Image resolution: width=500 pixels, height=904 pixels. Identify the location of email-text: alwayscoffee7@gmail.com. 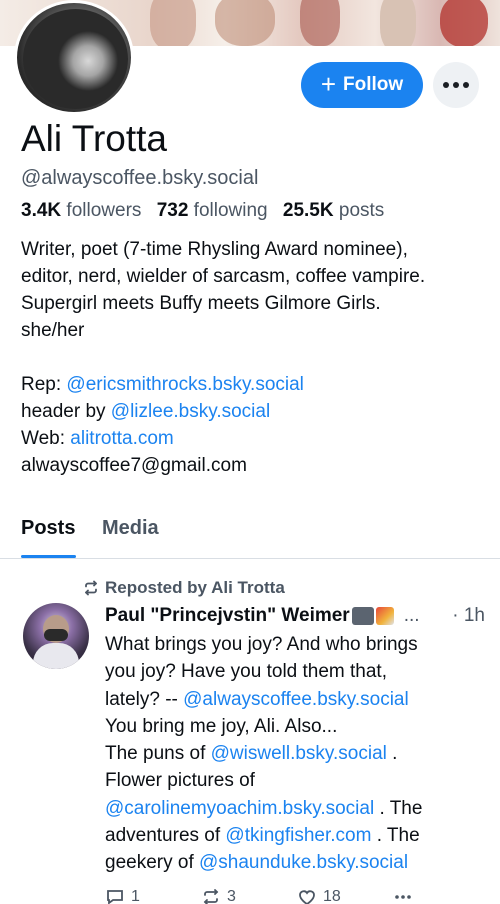
(134, 465).